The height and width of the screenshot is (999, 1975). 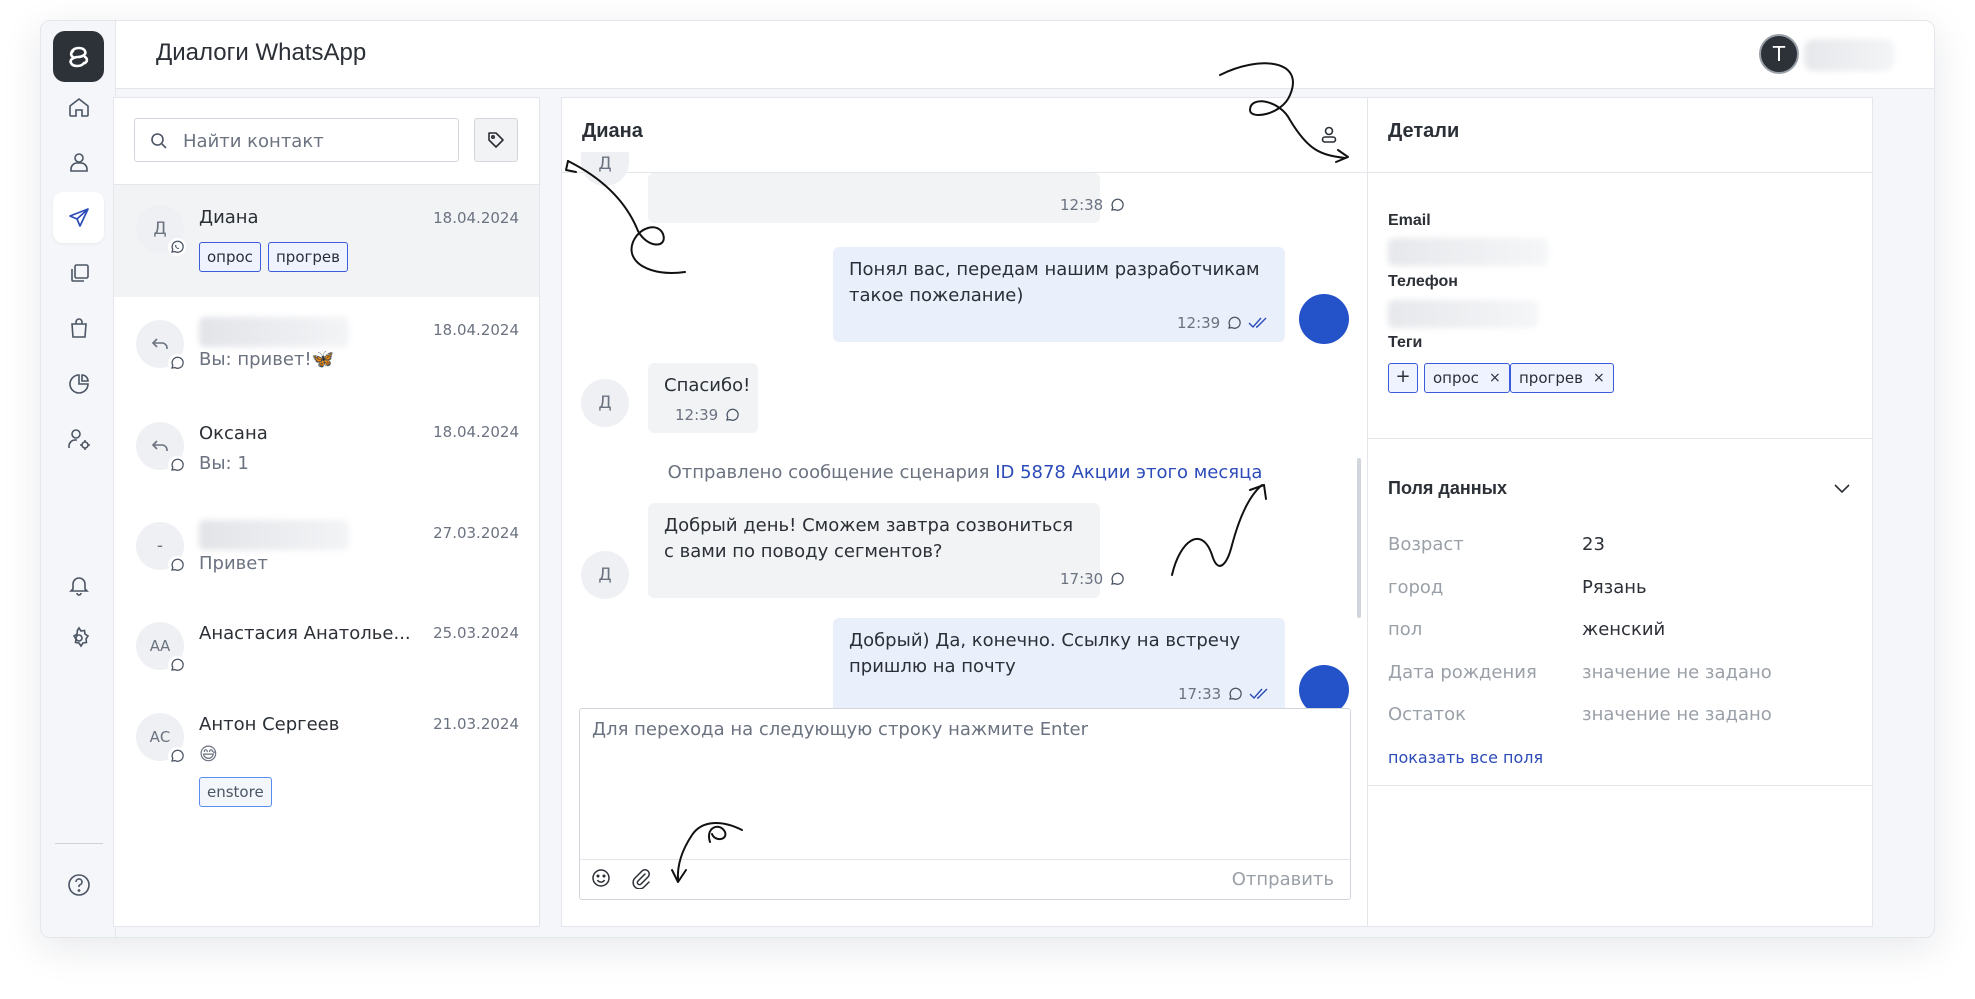 What do you see at coordinates (78, 56) in the screenshot?
I see `logo-icon` at bounding box center [78, 56].